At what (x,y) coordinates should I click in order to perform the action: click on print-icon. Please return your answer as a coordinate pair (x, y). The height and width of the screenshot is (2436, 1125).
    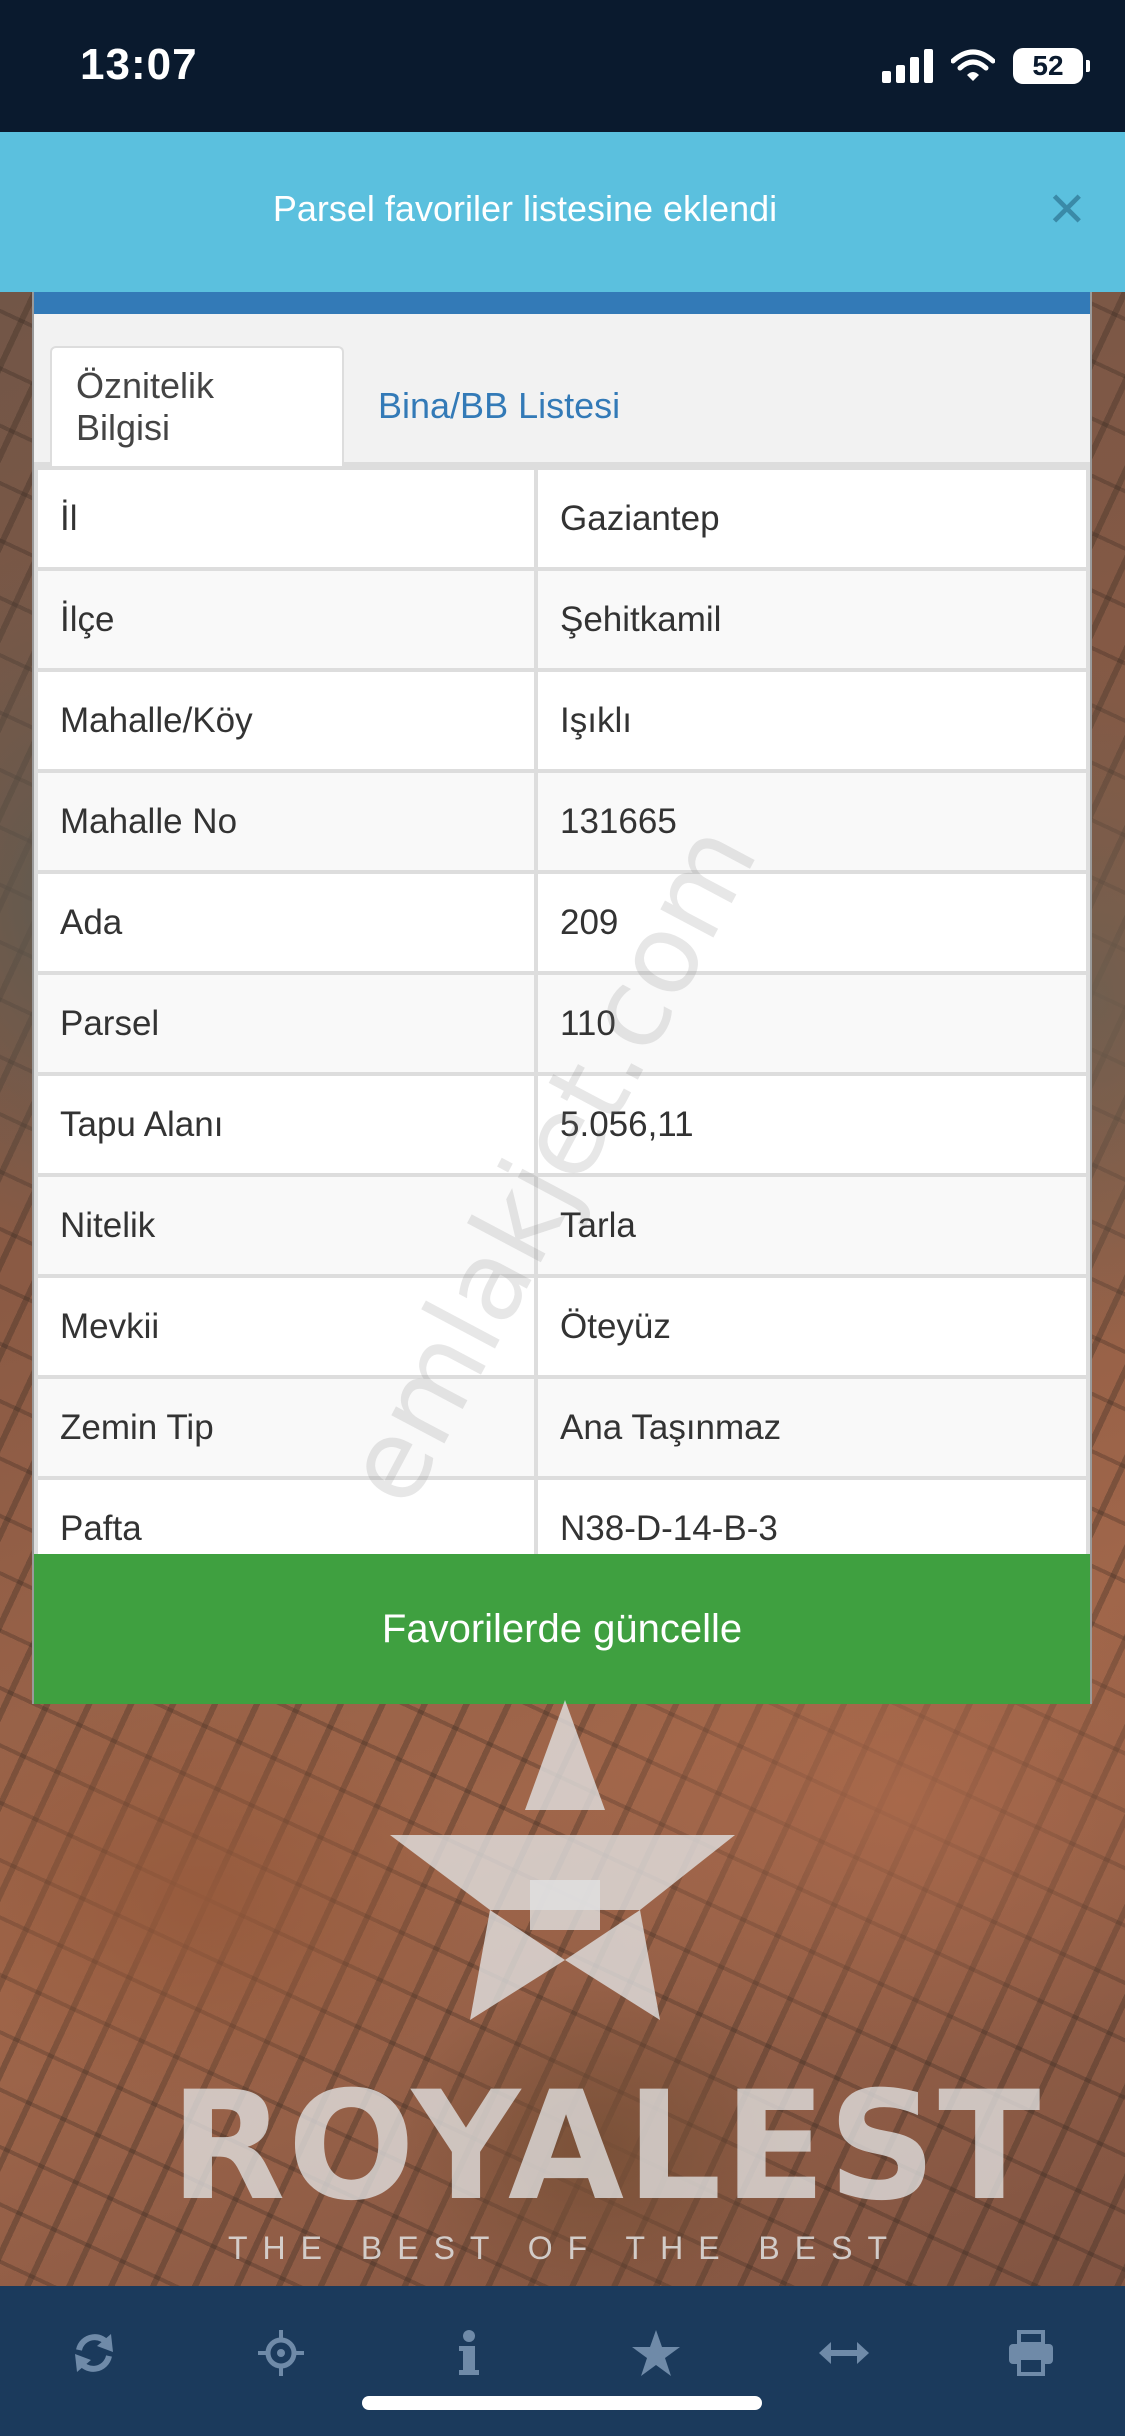
    Looking at the image, I should click on (1031, 2353).